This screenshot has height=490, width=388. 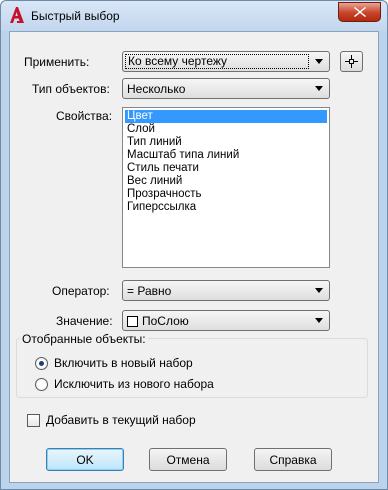 I want to click on apply-value: Ко всему чертежу, so click(x=217, y=61).